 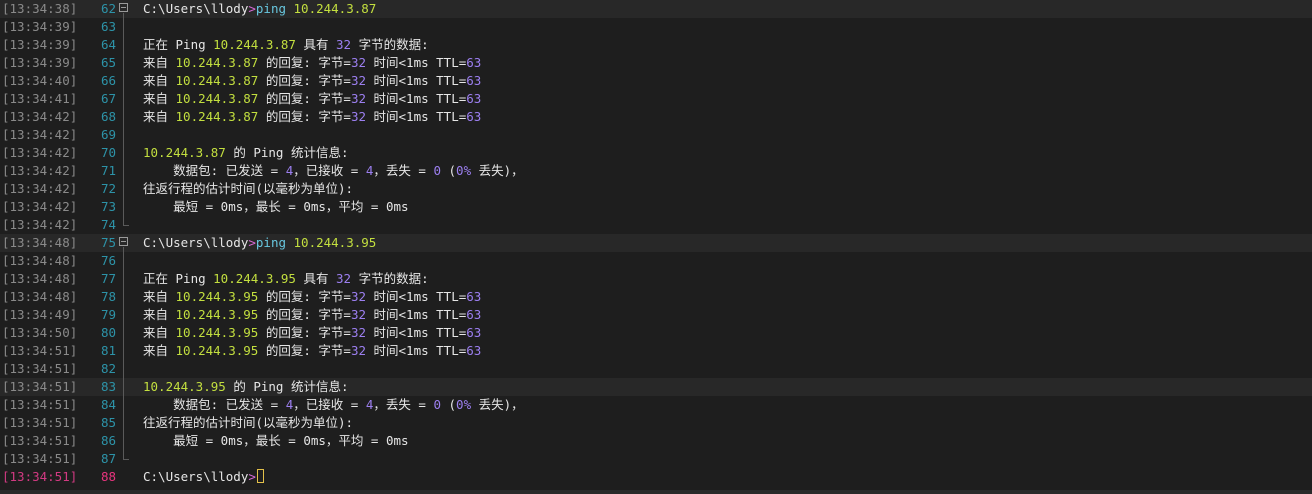 I want to click on terminal-line: [13:34:39] 63, so click(x=656, y=27).